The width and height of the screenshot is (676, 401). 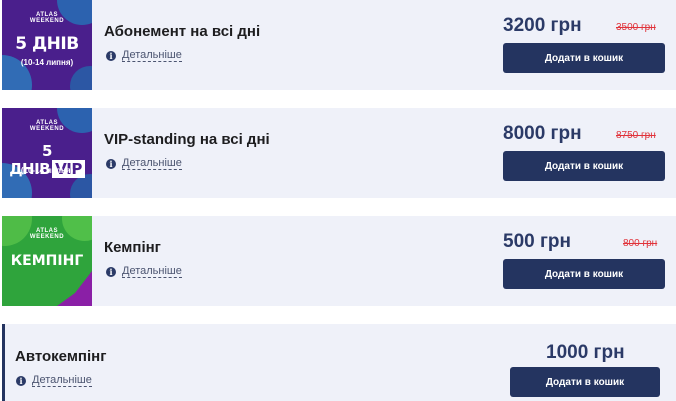 I want to click on ticket-title: Автокемпінг, so click(x=61, y=356).